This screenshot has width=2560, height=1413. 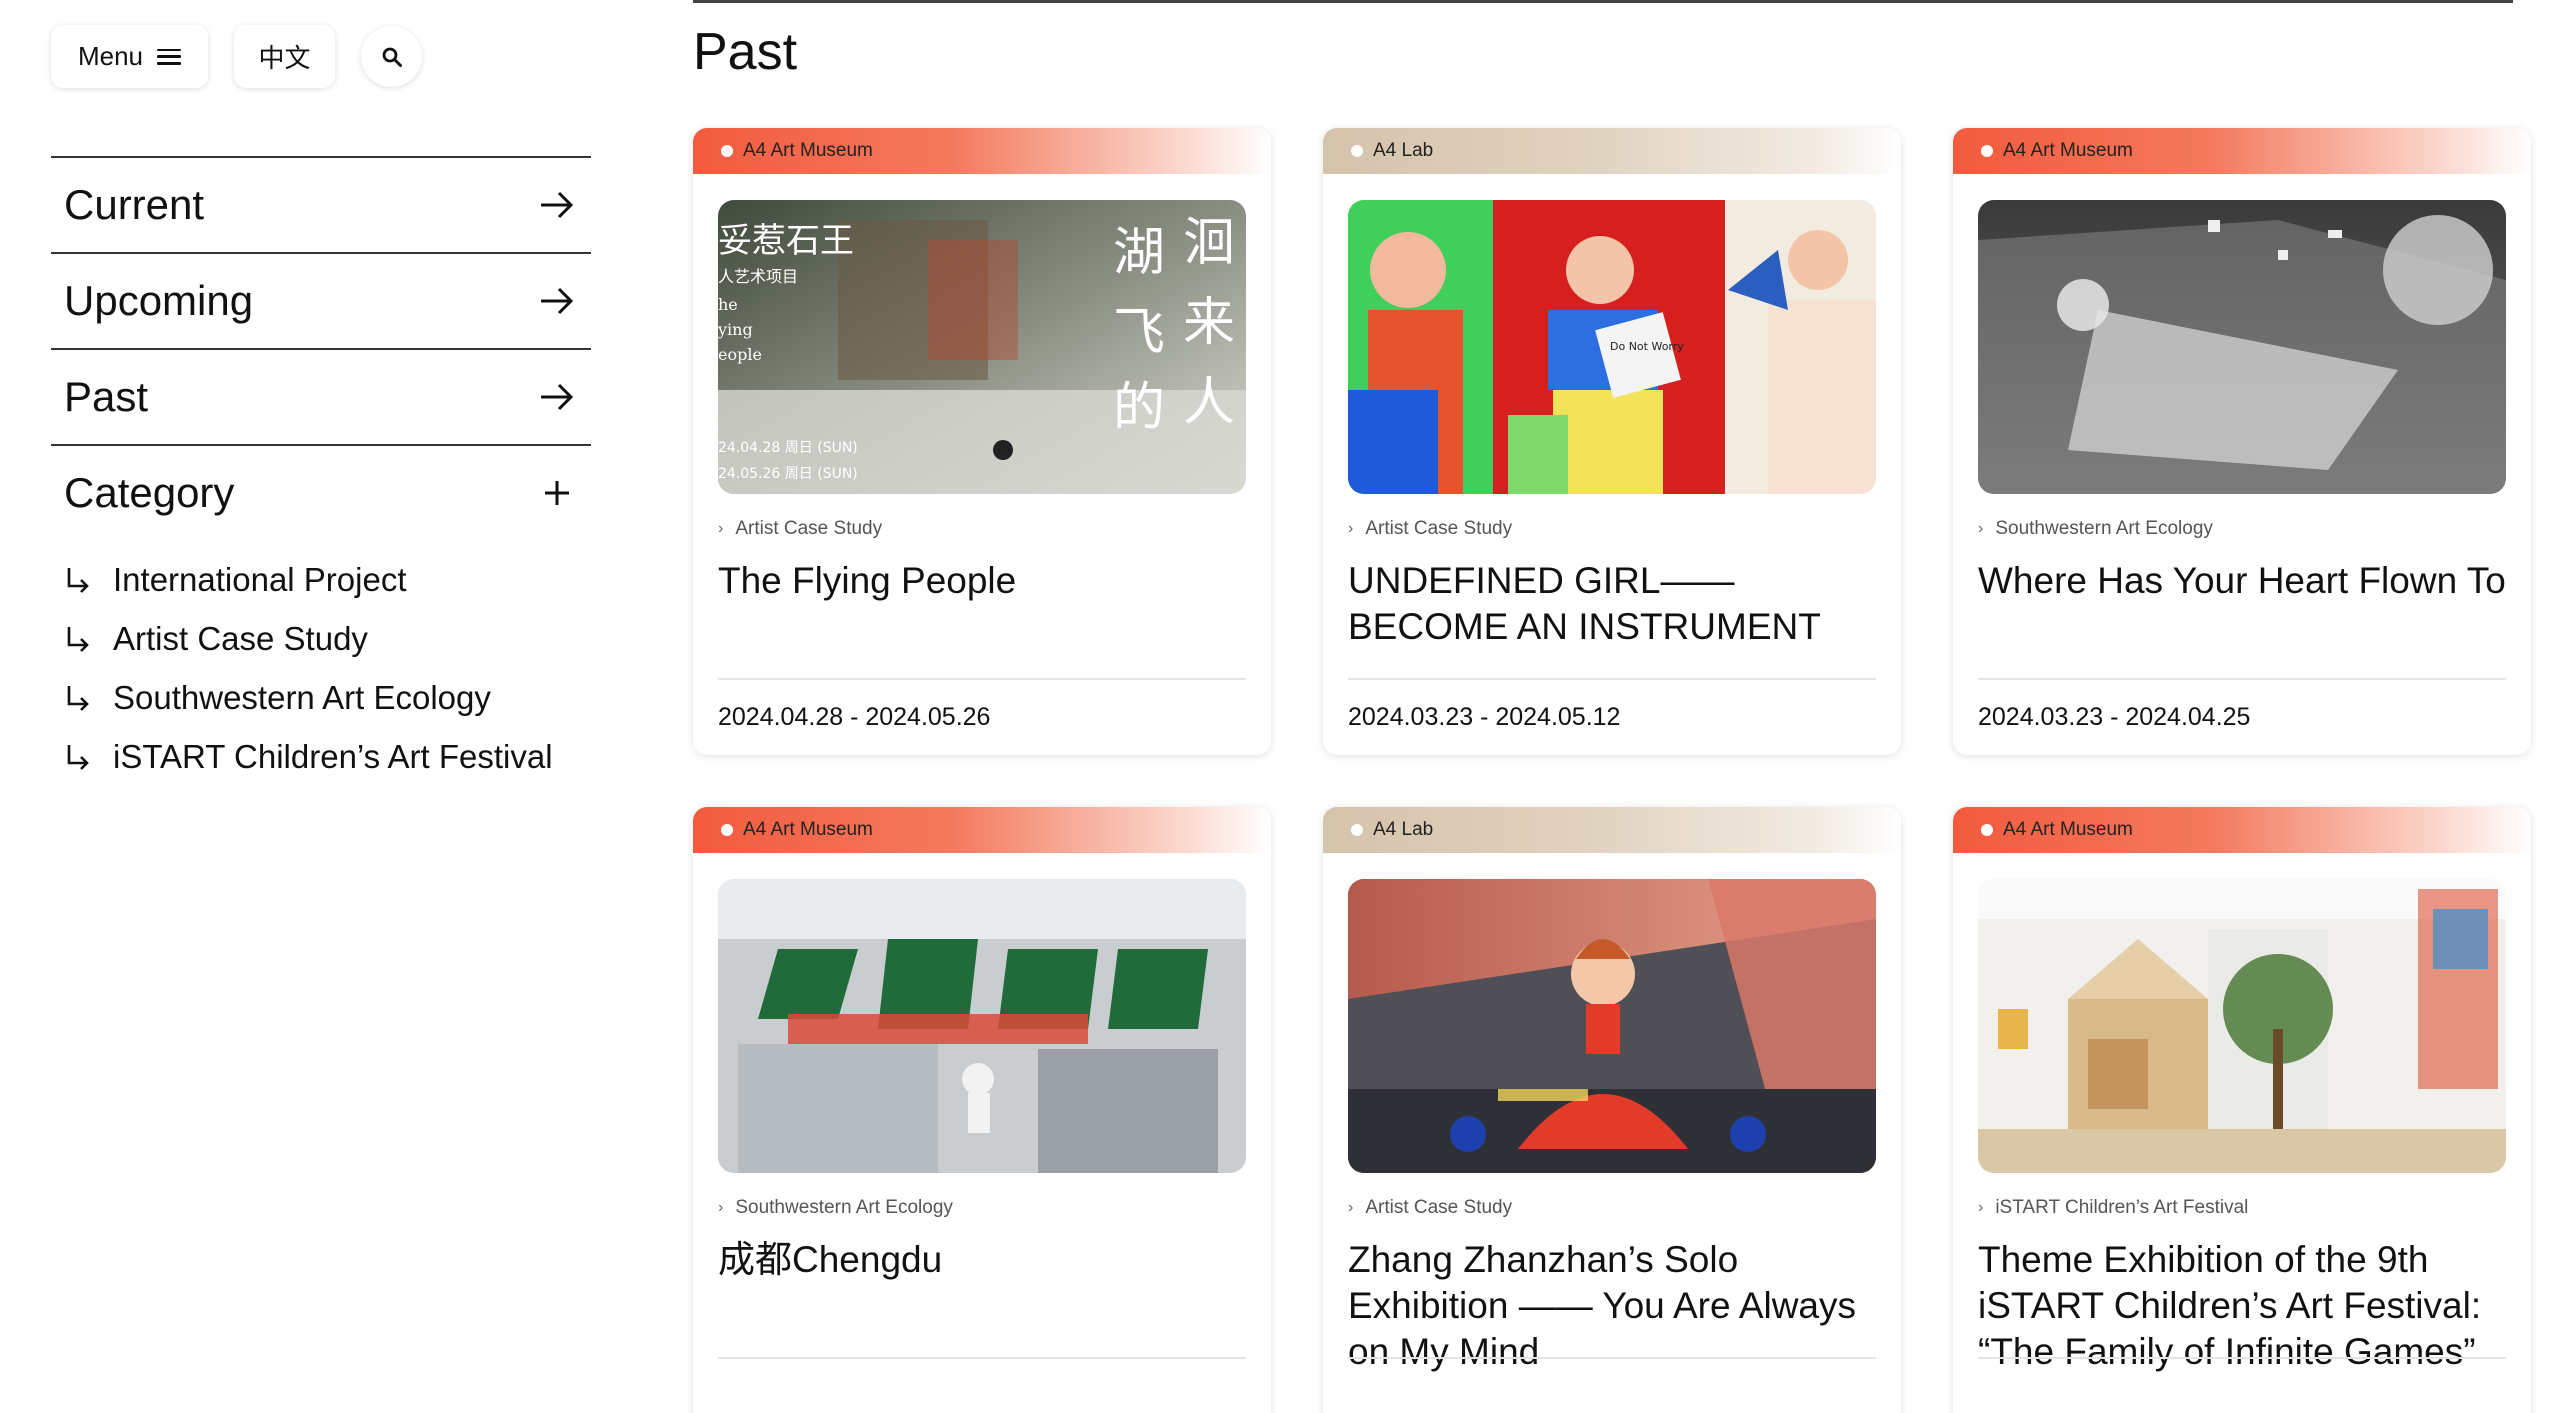 What do you see at coordinates (333, 756) in the screenshot?
I see `category-item-label: iSTART Children’s Art Festival` at bounding box center [333, 756].